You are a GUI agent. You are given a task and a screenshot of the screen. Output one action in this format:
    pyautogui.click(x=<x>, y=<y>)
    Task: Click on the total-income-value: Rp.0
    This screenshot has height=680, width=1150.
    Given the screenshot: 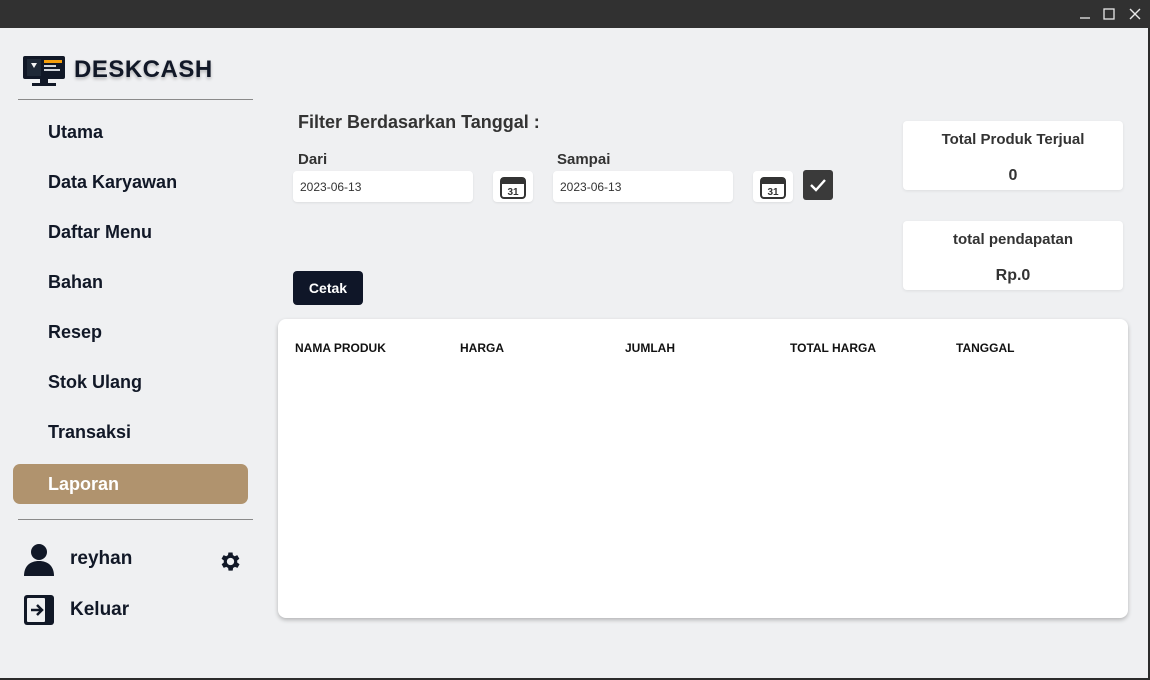 What is the action you would take?
    pyautogui.click(x=1013, y=275)
    